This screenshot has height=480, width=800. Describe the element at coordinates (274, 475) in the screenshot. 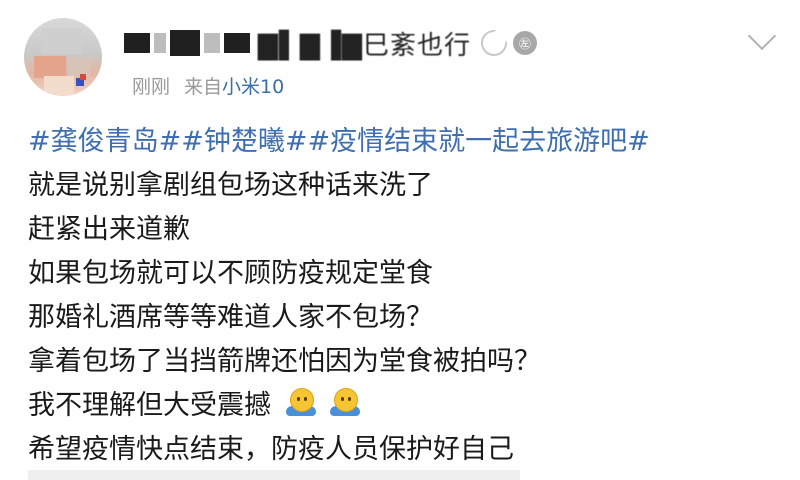

I see `bottom-divider` at that location.